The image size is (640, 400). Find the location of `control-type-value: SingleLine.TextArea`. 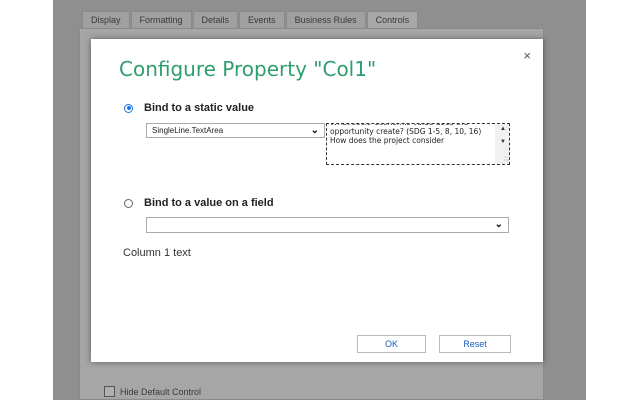

control-type-value: SingleLine.TextArea is located at coordinates (188, 130).